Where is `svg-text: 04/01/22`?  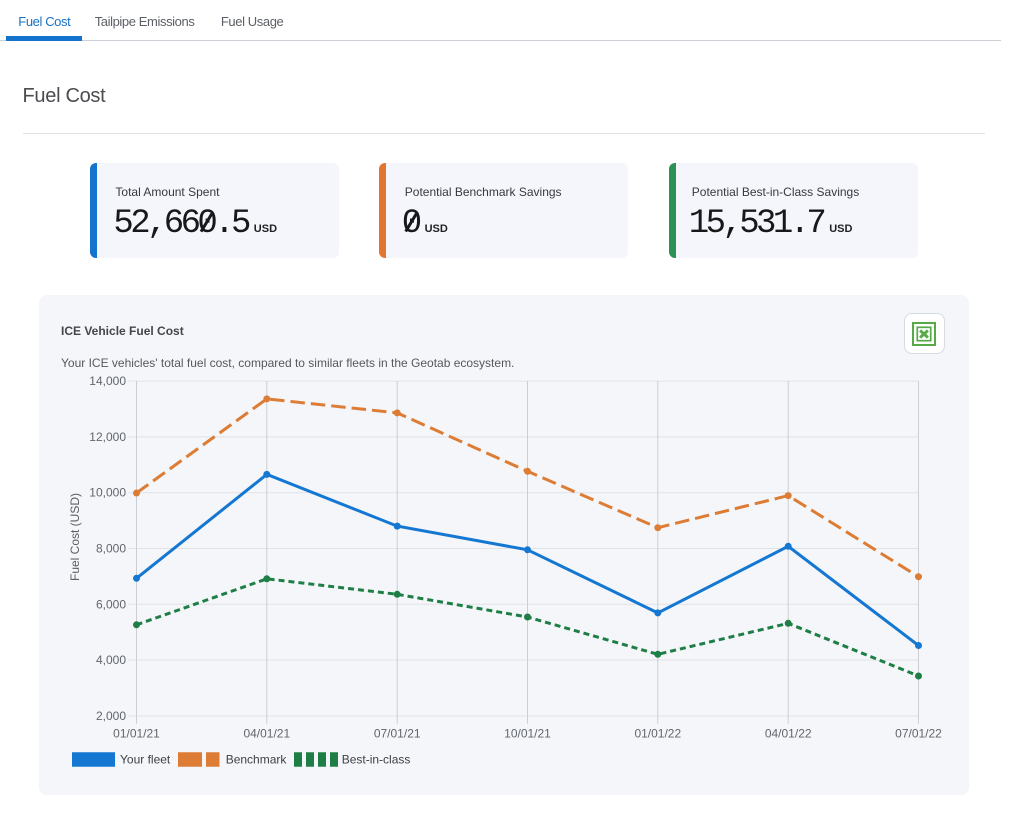 svg-text: 04/01/22 is located at coordinates (788, 734).